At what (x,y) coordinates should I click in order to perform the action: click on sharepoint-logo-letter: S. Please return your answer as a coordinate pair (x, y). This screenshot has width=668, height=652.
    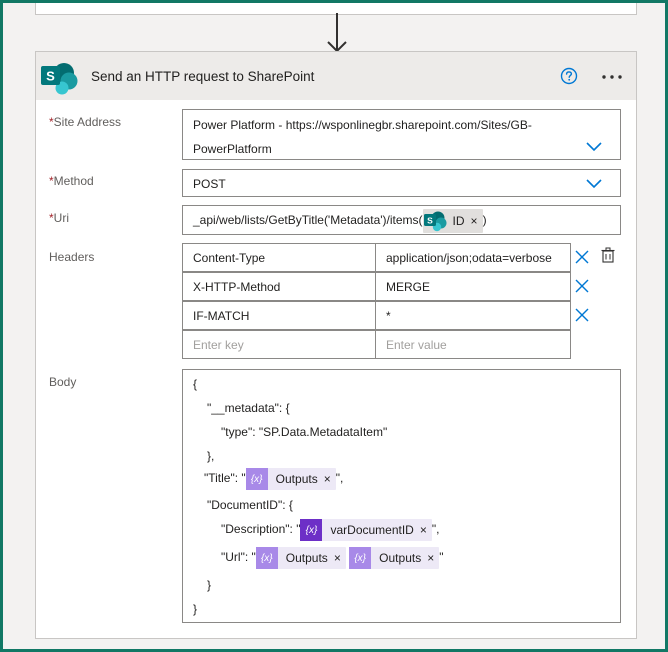
    Looking at the image, I should click on (50, 76).